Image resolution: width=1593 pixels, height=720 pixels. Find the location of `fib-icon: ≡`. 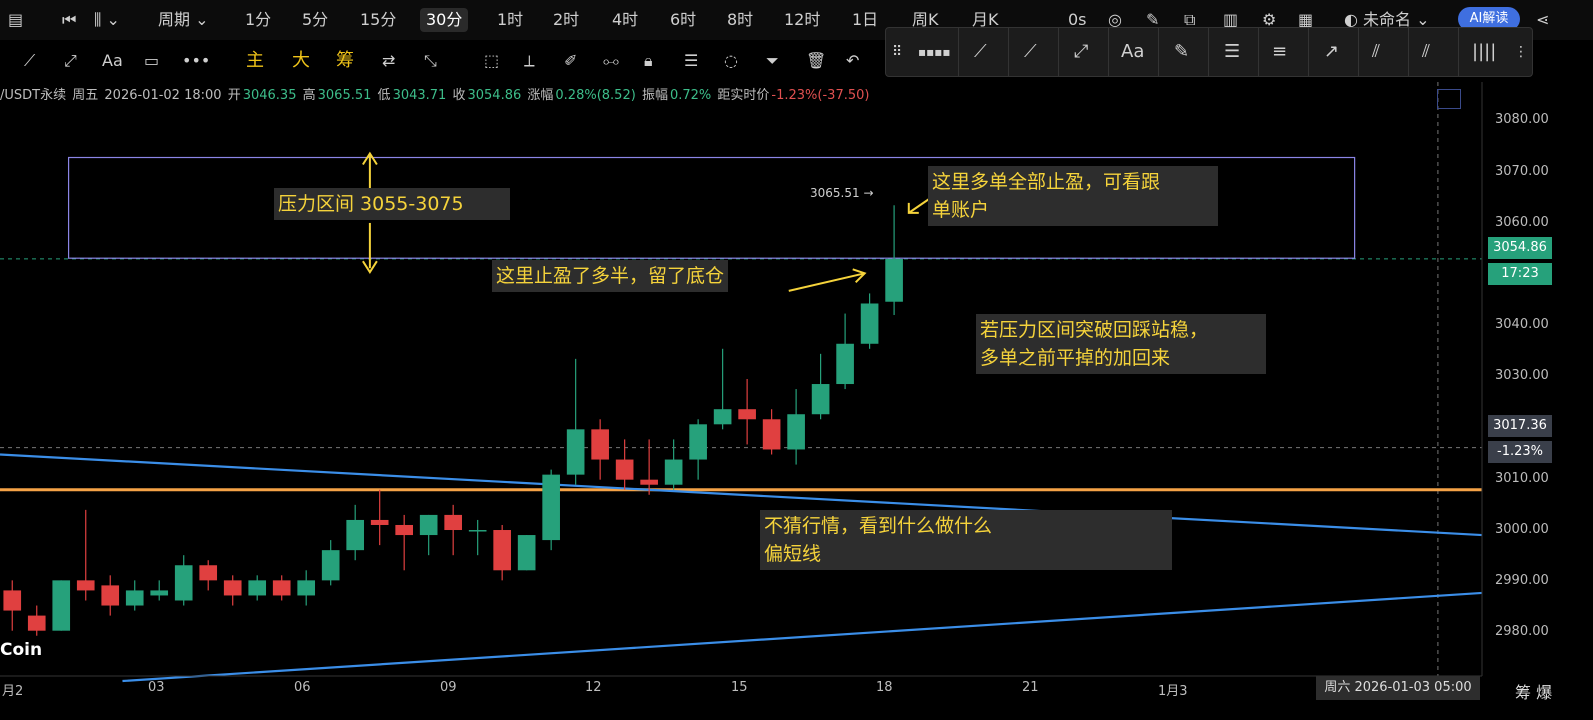

fib-icon: ≡ is located at coordinates (1279, 52).